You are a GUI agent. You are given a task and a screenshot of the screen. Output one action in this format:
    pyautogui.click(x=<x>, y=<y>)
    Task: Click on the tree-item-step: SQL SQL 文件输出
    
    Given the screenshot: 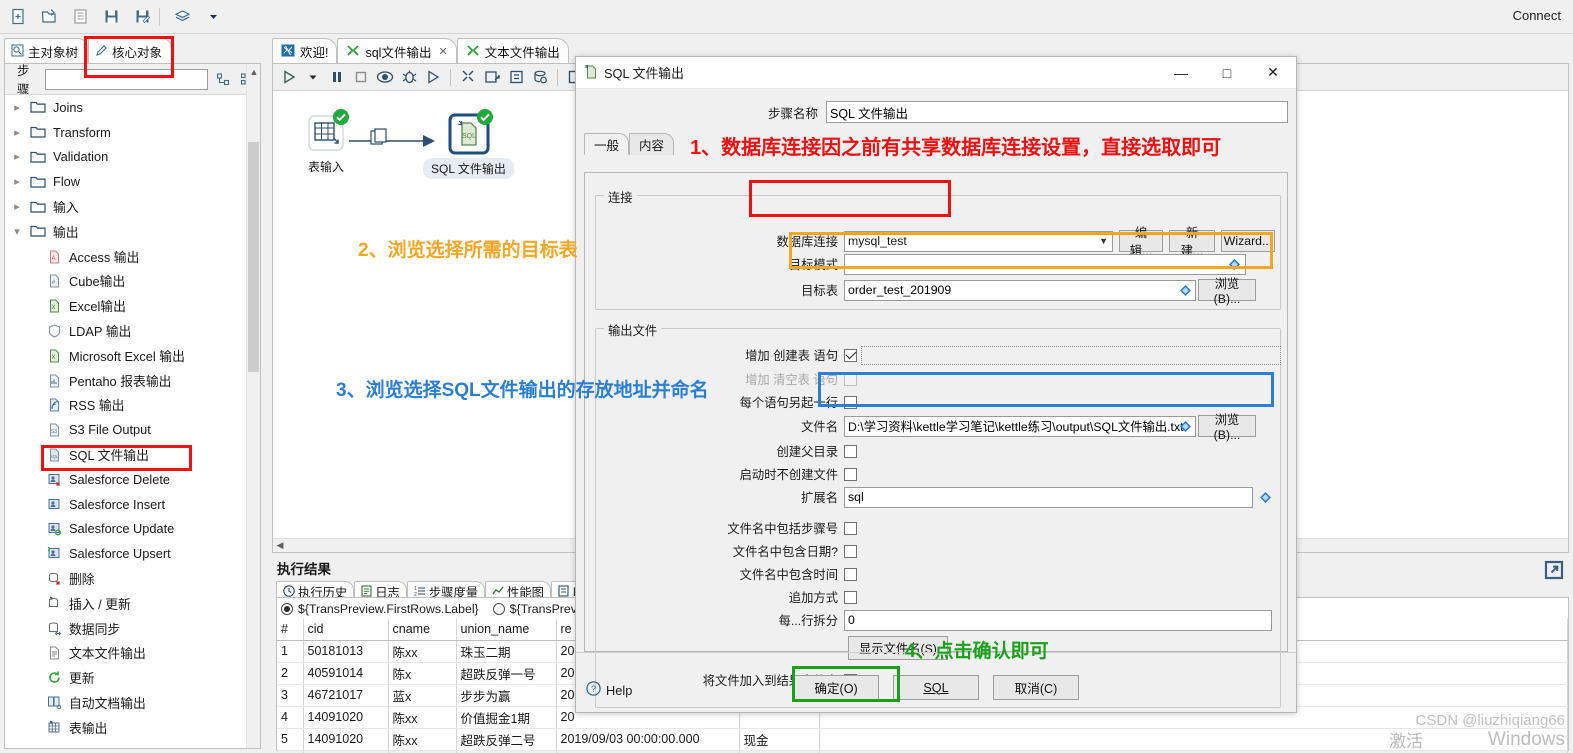 What is the action you would take?
    pyautogui.click(x=132, y=454)
    